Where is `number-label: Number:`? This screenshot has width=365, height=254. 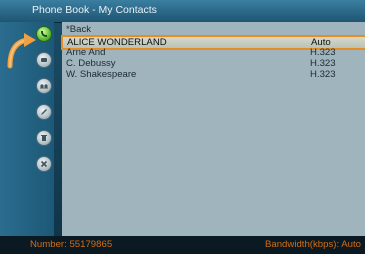
number-label: Number: is located at coordinates (48, 244).